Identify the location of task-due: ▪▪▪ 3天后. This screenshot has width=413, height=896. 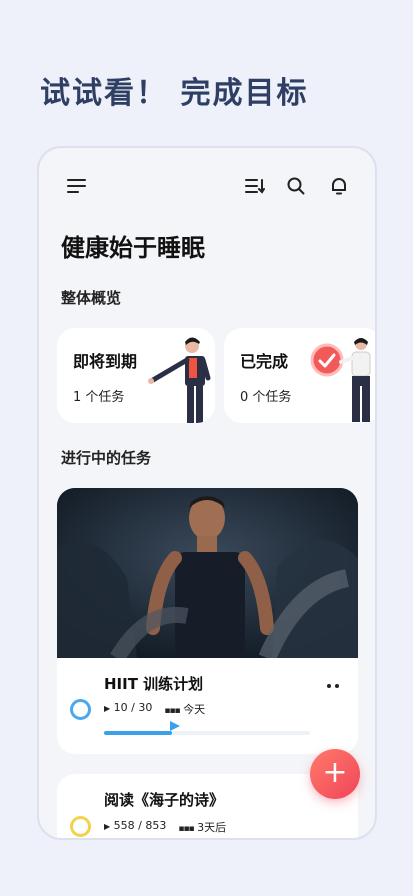
(202, 827).